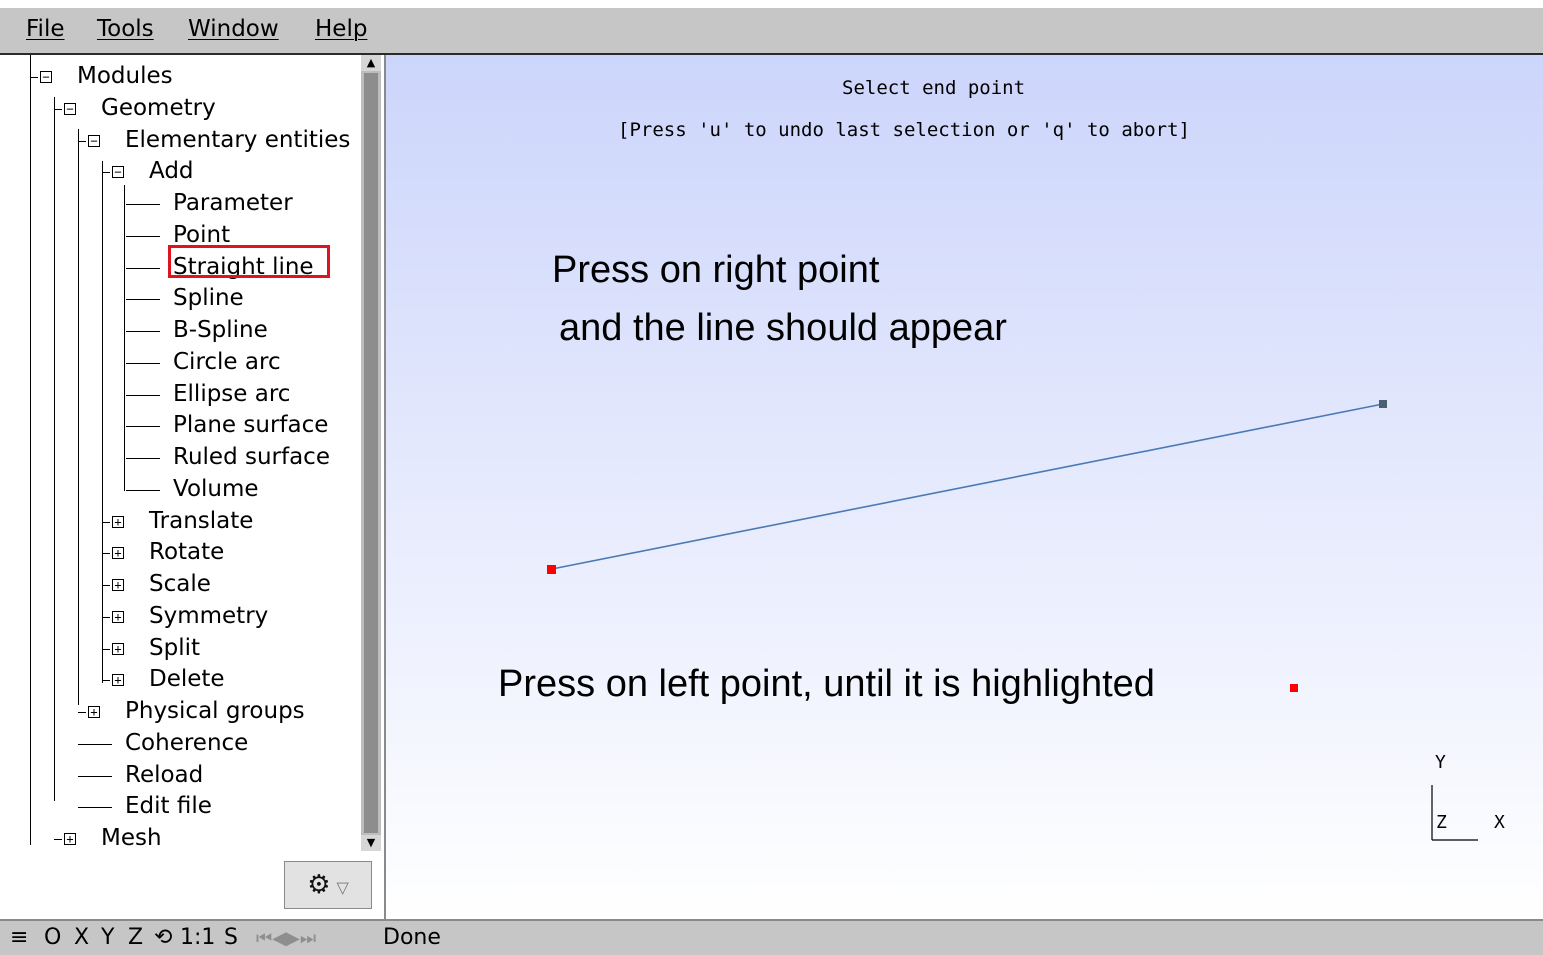 The height and width of the screenshot is (955, 1543). I want to click on tree-label: Physical groups, so click(215, 711).